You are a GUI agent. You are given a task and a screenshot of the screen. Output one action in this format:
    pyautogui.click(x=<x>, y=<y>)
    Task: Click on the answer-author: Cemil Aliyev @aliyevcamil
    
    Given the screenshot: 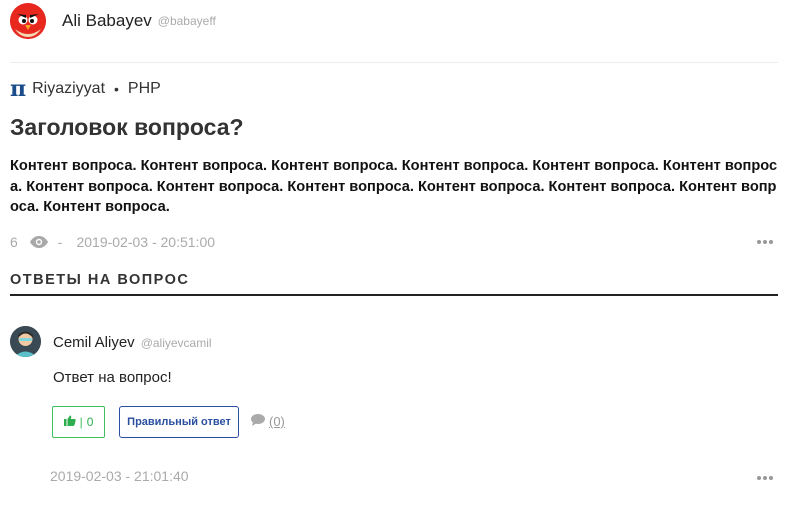 What is the action you would take?
    pyautogui.click(x=132, y=342)
    